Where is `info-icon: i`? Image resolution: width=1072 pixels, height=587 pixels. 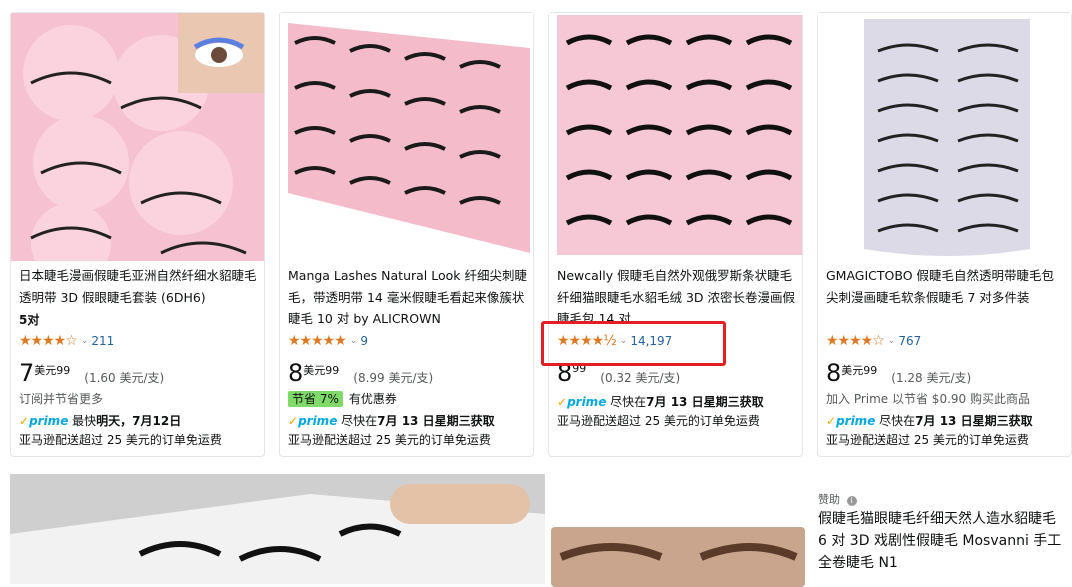 info-icon: i is located at coordinates (851, 501).